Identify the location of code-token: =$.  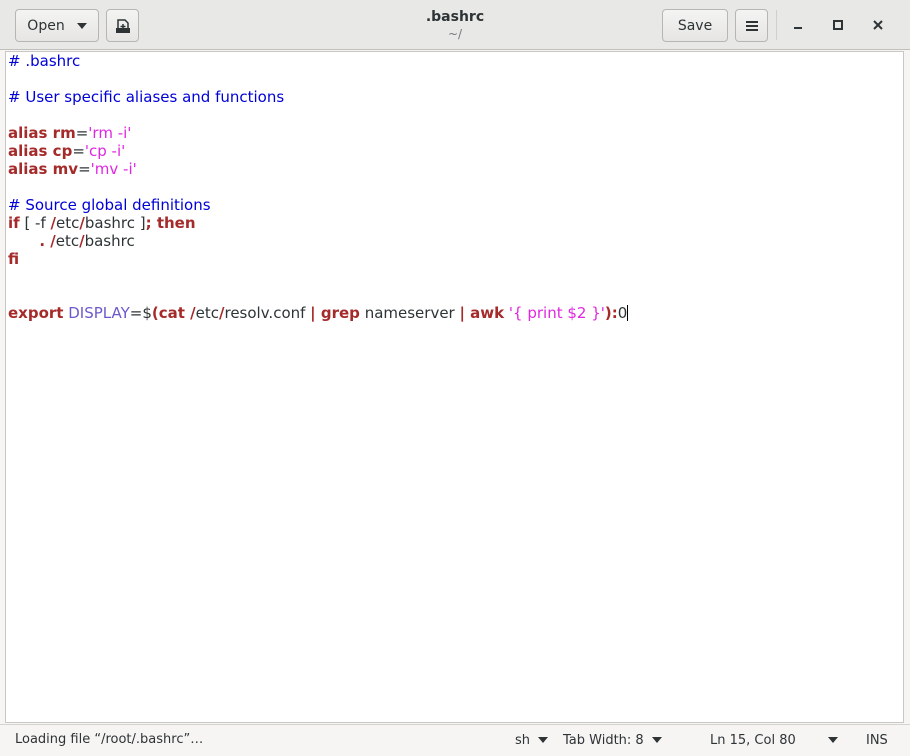
(140, 313).